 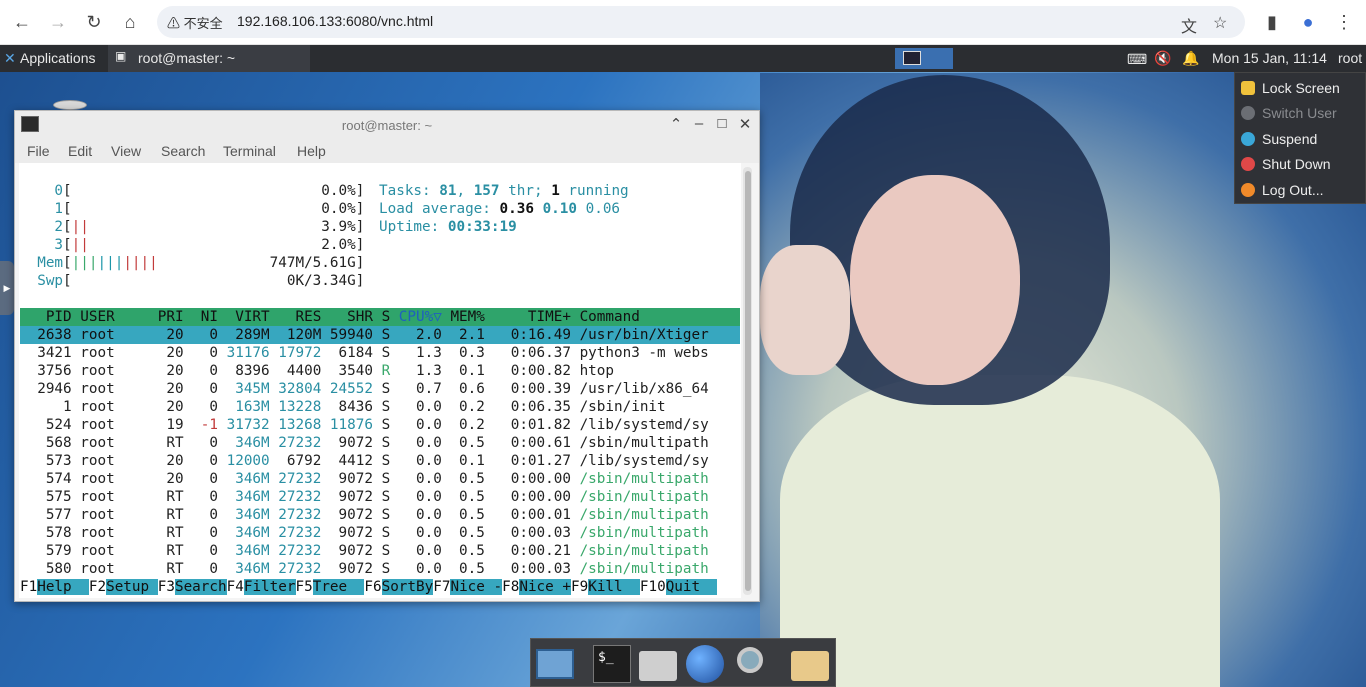 What do you see at coordinates (347, 407) in the screenshot?
I see `cell: 8436` at bounding box center [347, 407].